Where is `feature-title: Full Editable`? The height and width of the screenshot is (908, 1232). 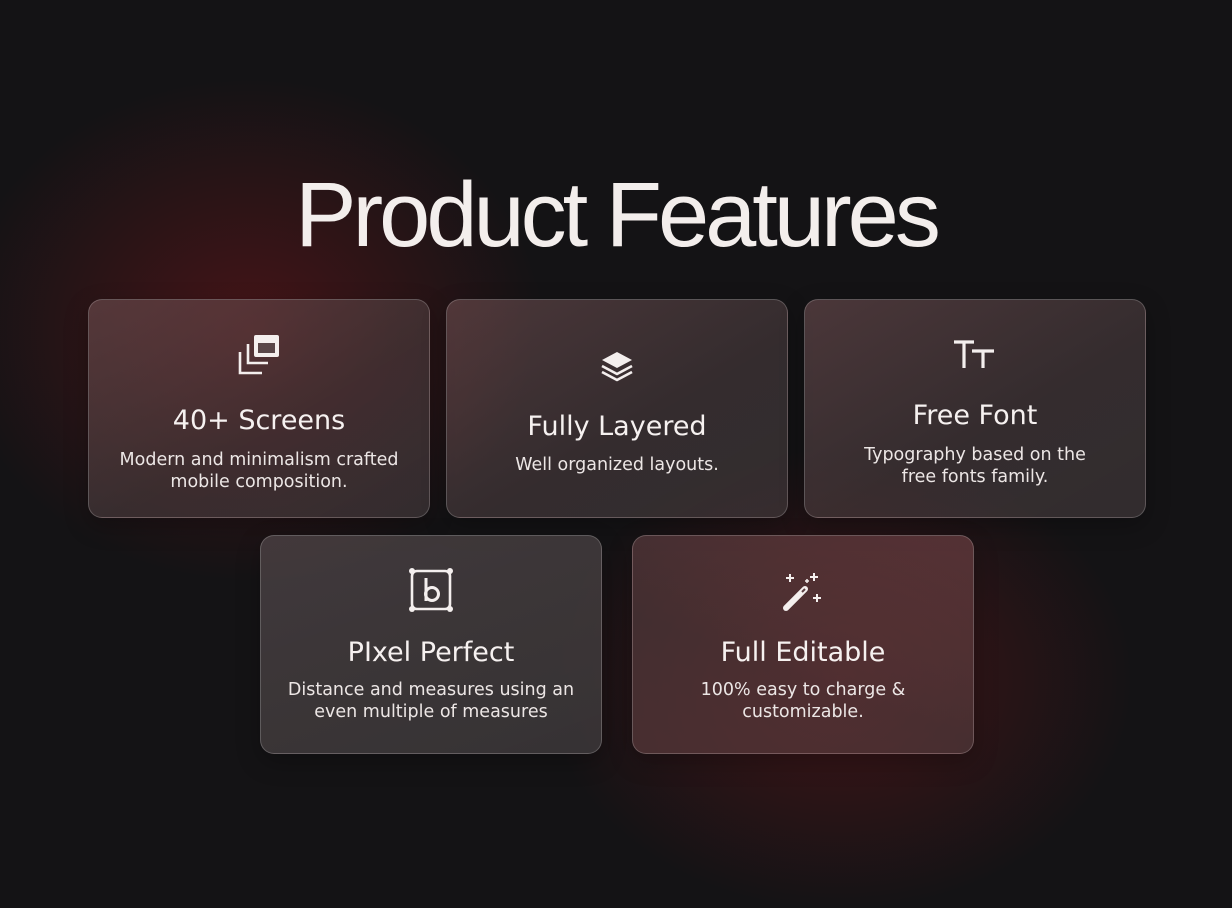
feature-title: Full Editable is located at coordinates (803, 652).